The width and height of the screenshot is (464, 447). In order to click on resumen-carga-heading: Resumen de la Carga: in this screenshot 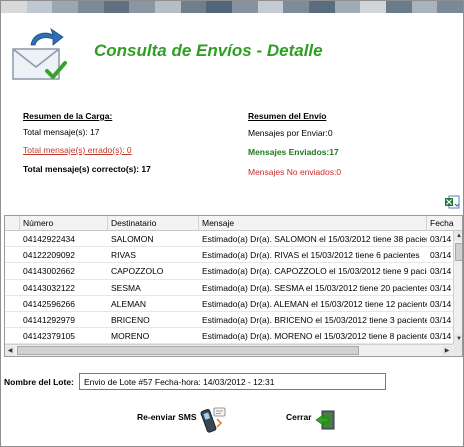, I will do `click(68, 116)`.